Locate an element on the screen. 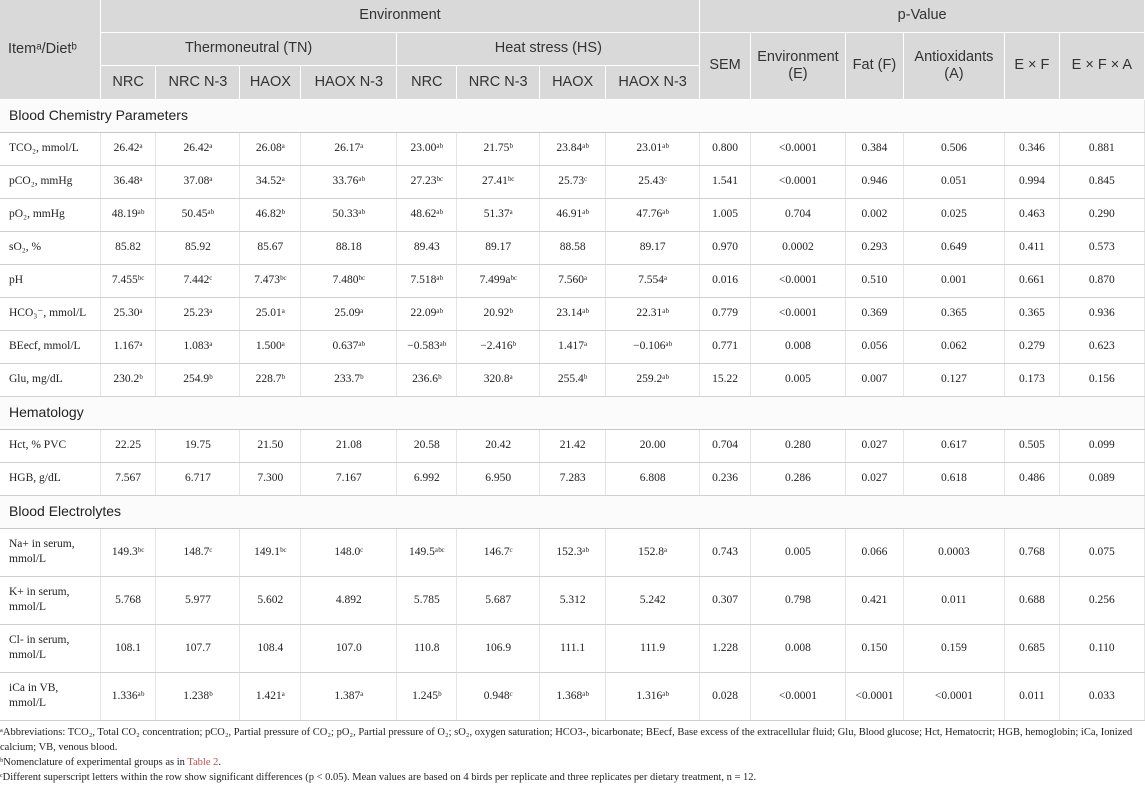  pvalue-cell: 0.411 is located at coordinates (1032, 248).